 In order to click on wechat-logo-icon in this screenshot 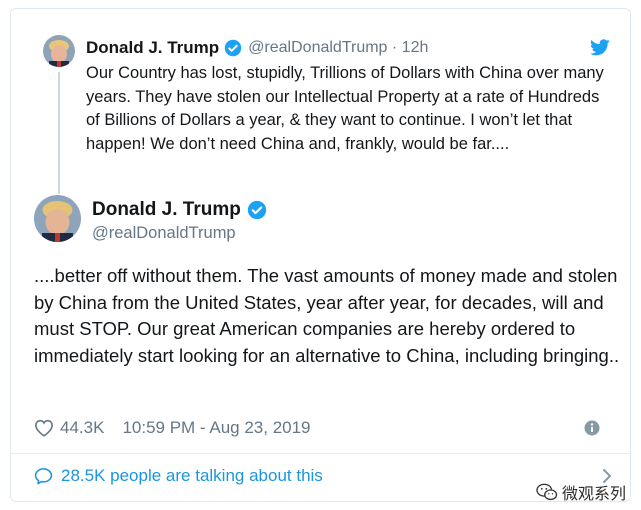, I will do `click(547, 492)`.